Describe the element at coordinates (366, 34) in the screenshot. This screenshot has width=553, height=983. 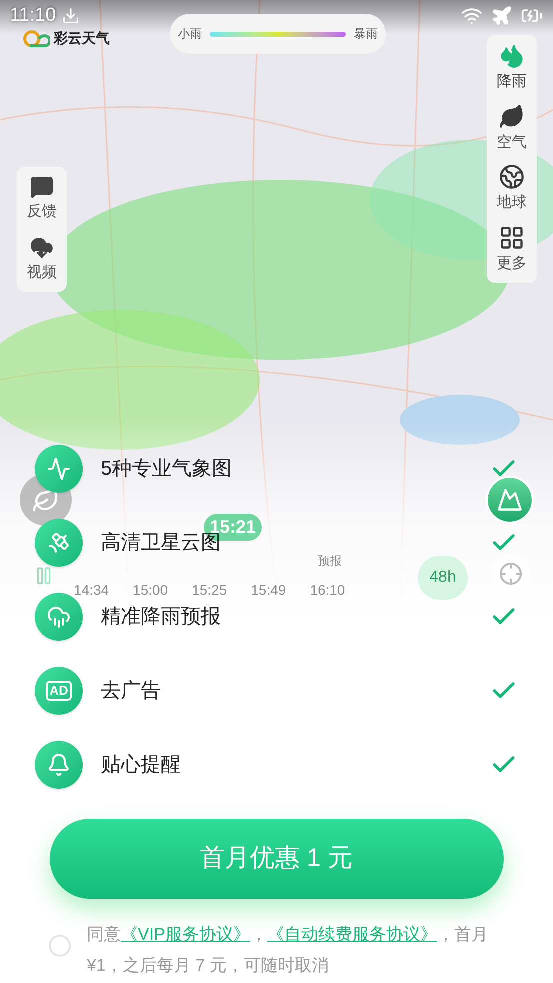
I see `legend-high-label: 暴雨` at that location.